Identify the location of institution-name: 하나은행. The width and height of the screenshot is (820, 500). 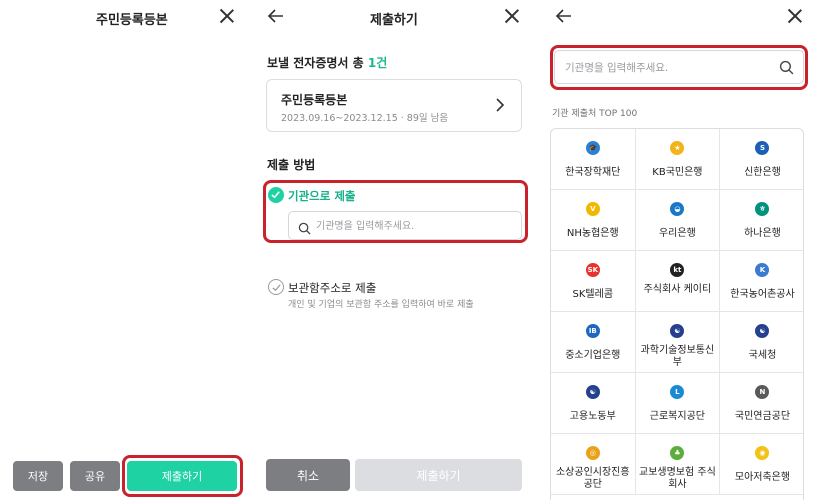
(762, 233).